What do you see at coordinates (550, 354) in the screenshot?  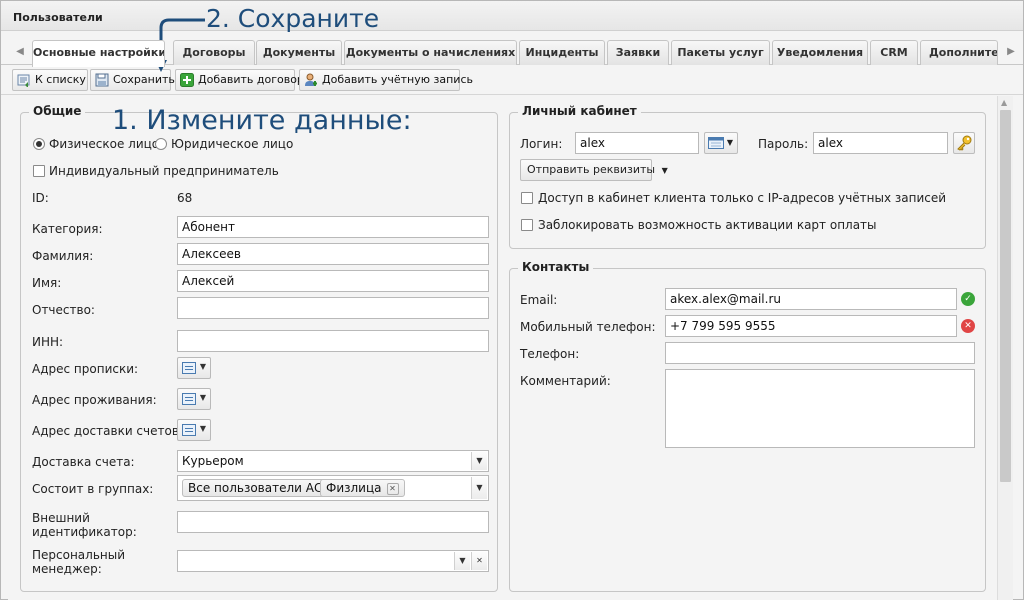 I see `phone-label: Телефон:` at bounding box center [550, 354].